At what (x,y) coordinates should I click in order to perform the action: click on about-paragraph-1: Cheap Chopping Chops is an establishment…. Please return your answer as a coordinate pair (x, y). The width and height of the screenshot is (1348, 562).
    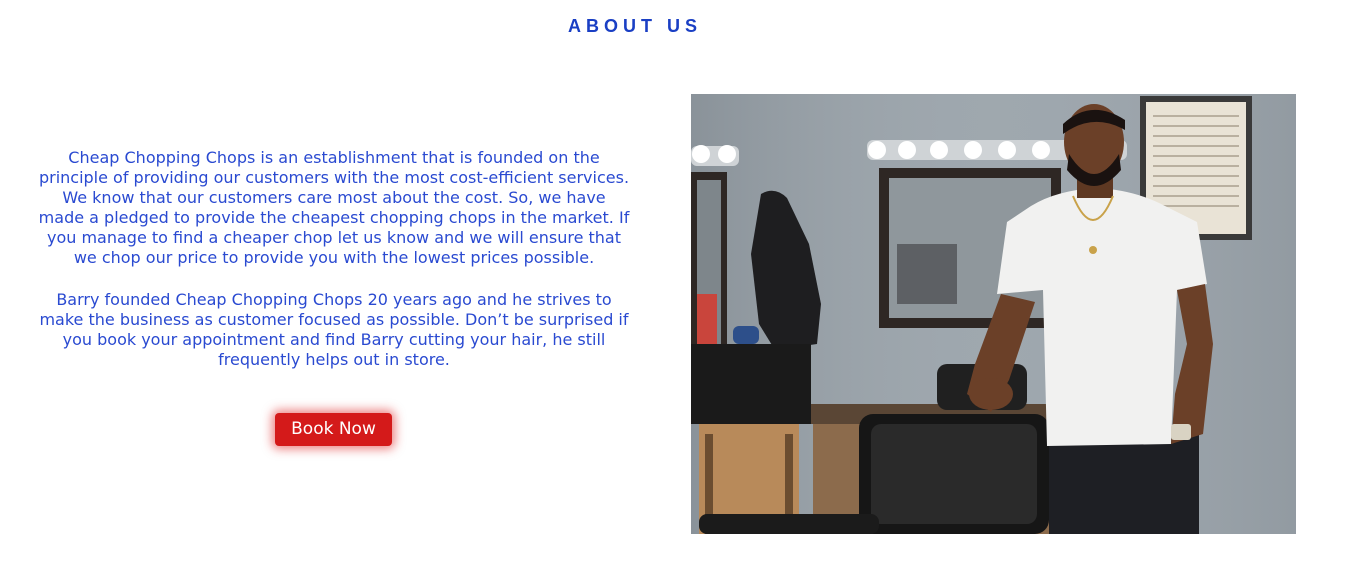
    Looking at the image, I should click on (334, 207).